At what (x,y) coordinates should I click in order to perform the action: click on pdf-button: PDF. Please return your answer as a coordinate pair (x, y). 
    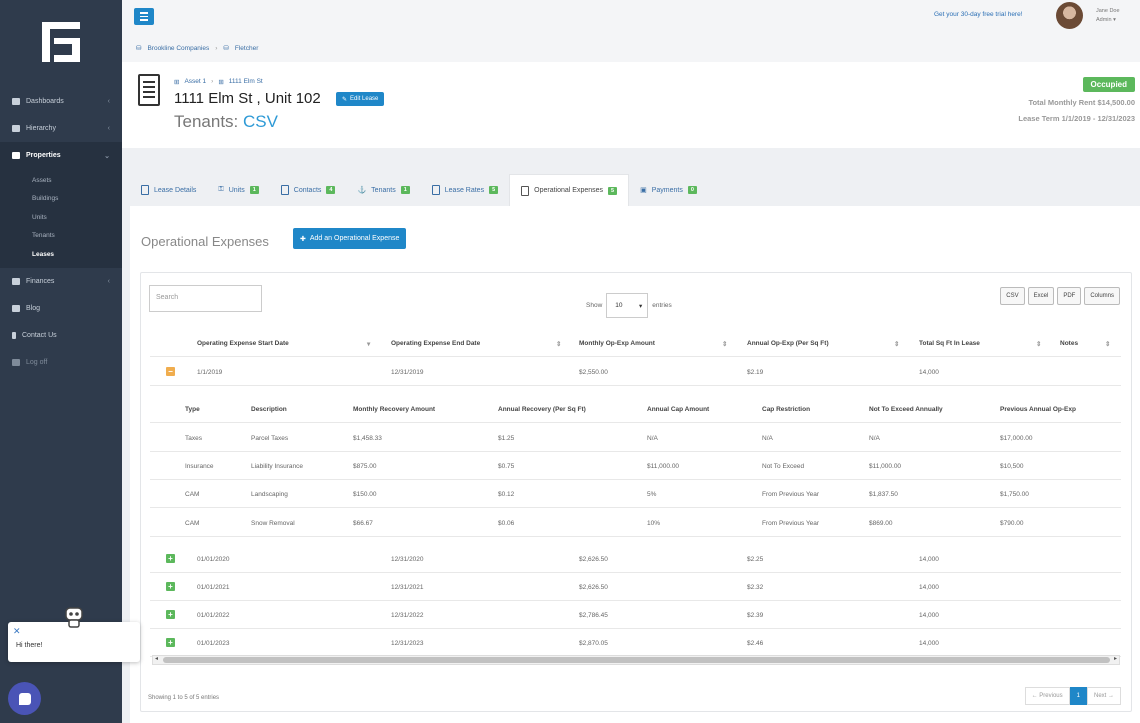
    Looking at the image, I should click on (1069, 296).